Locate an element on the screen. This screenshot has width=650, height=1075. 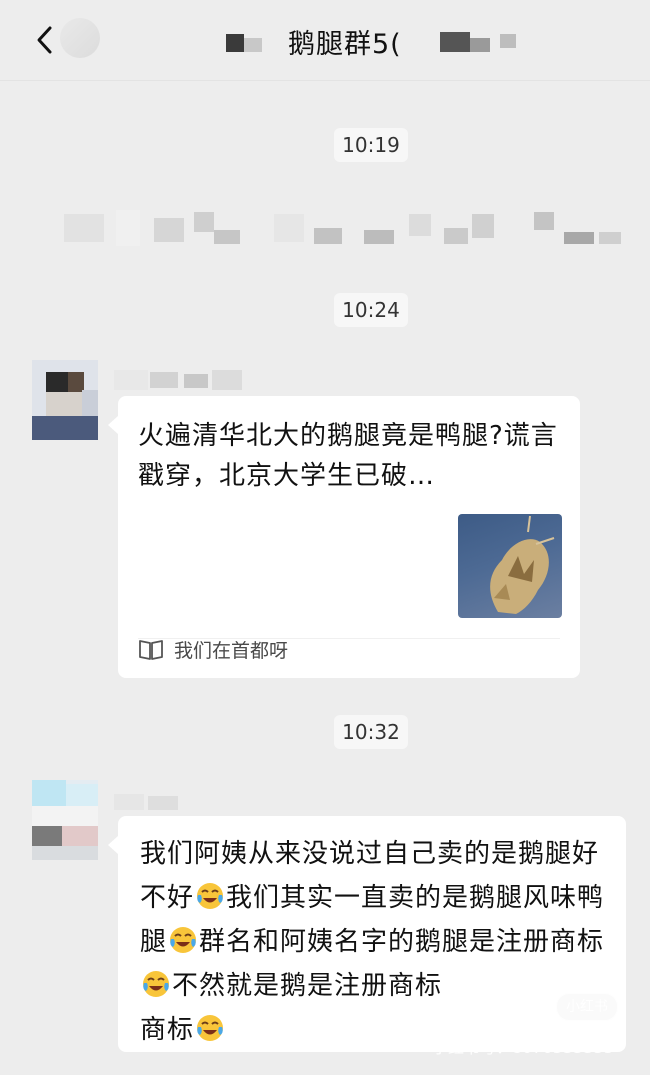
chat-header: 鹅腿群5( is located at coordinates (325, 40).